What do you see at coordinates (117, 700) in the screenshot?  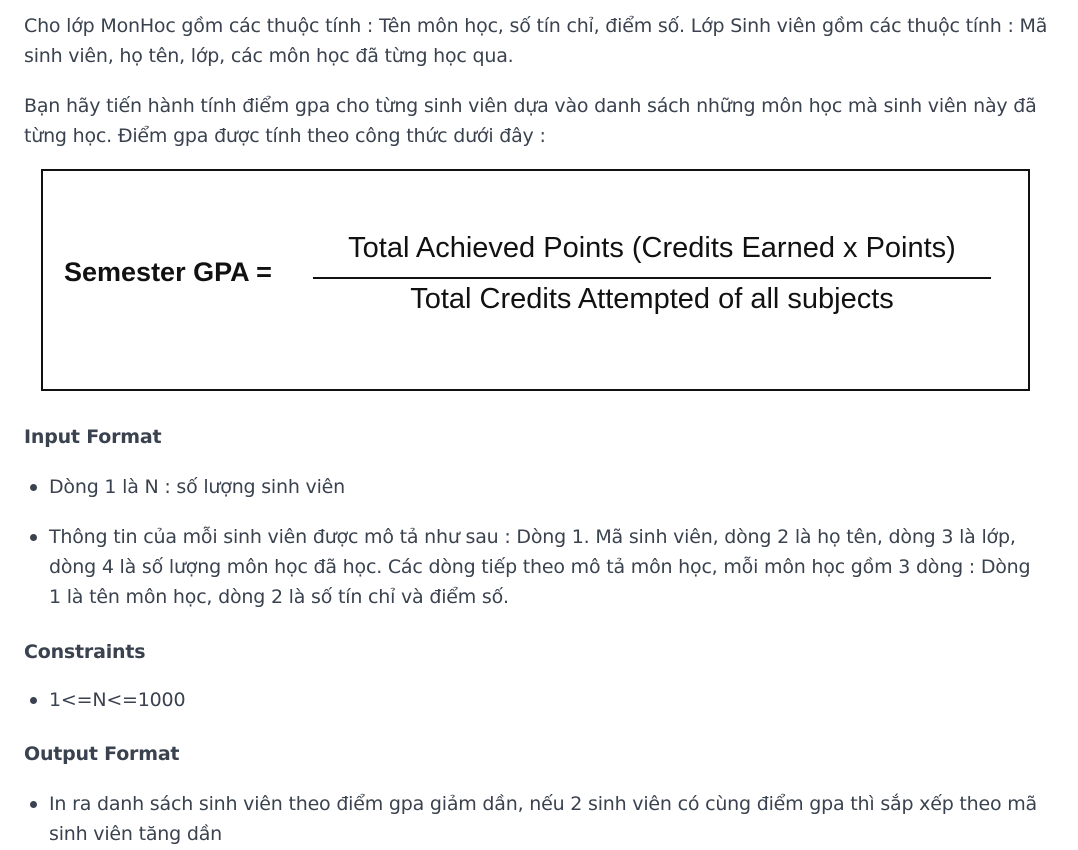 I see `list-item-text: 1<=N<=1000` at bounding box center [117, 700].